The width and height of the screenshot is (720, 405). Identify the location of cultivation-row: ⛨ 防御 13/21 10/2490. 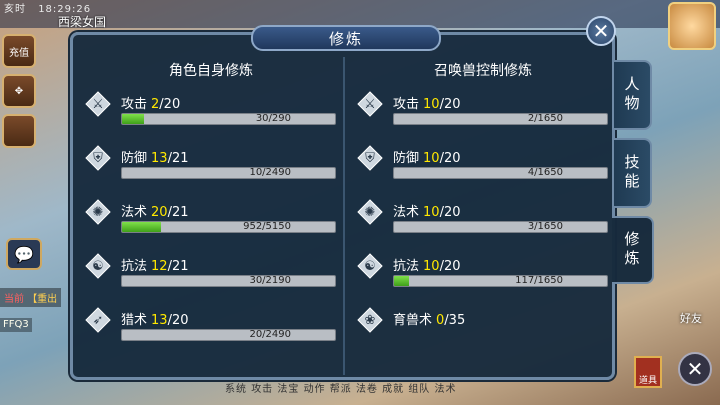
(211, 168).